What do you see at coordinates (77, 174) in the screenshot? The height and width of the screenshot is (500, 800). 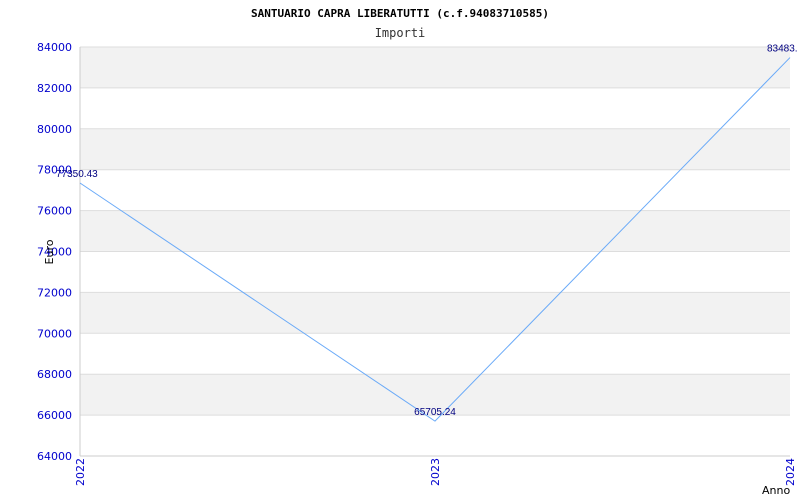 I see `data-label: 77350.43` at bounding box center [77, 174].